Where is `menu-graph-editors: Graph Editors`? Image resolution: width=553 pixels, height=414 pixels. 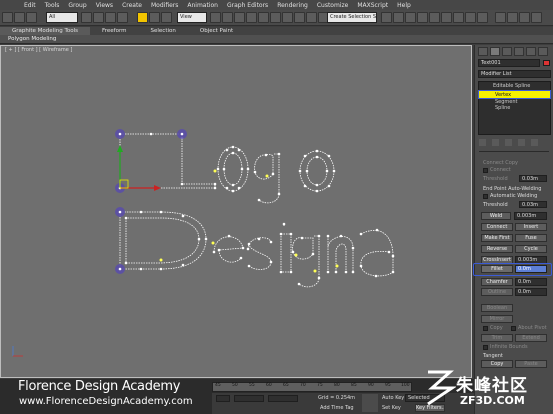
menu-graph-editors: Graph Editors is located at coordinates (247, 5).